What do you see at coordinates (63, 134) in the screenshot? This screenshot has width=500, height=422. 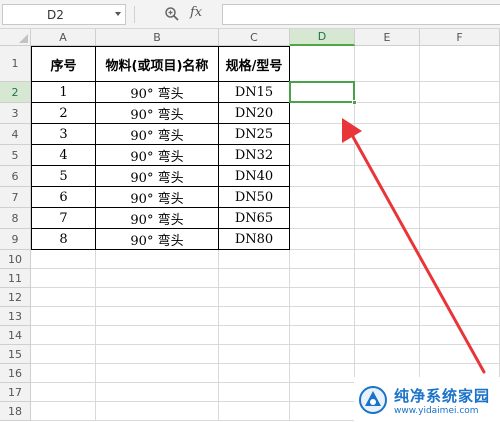 I see `cell-a4: 3` at bounding box center [63, 134].